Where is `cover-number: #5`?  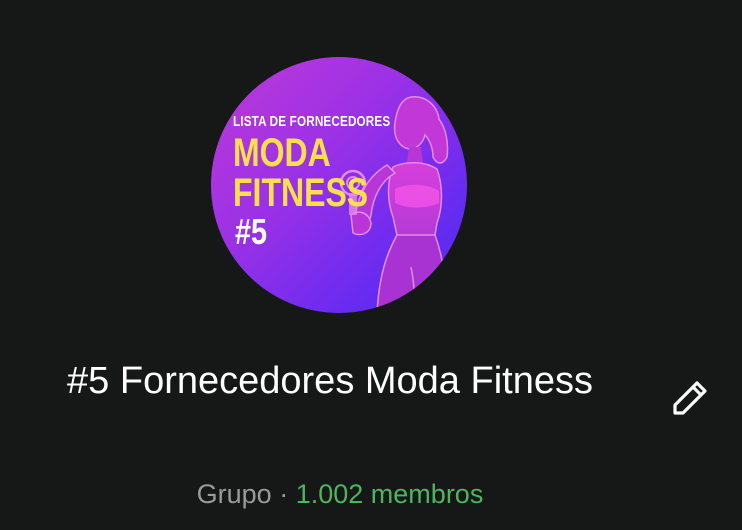
cover-number: #5 is located at coordinates (251, 231).